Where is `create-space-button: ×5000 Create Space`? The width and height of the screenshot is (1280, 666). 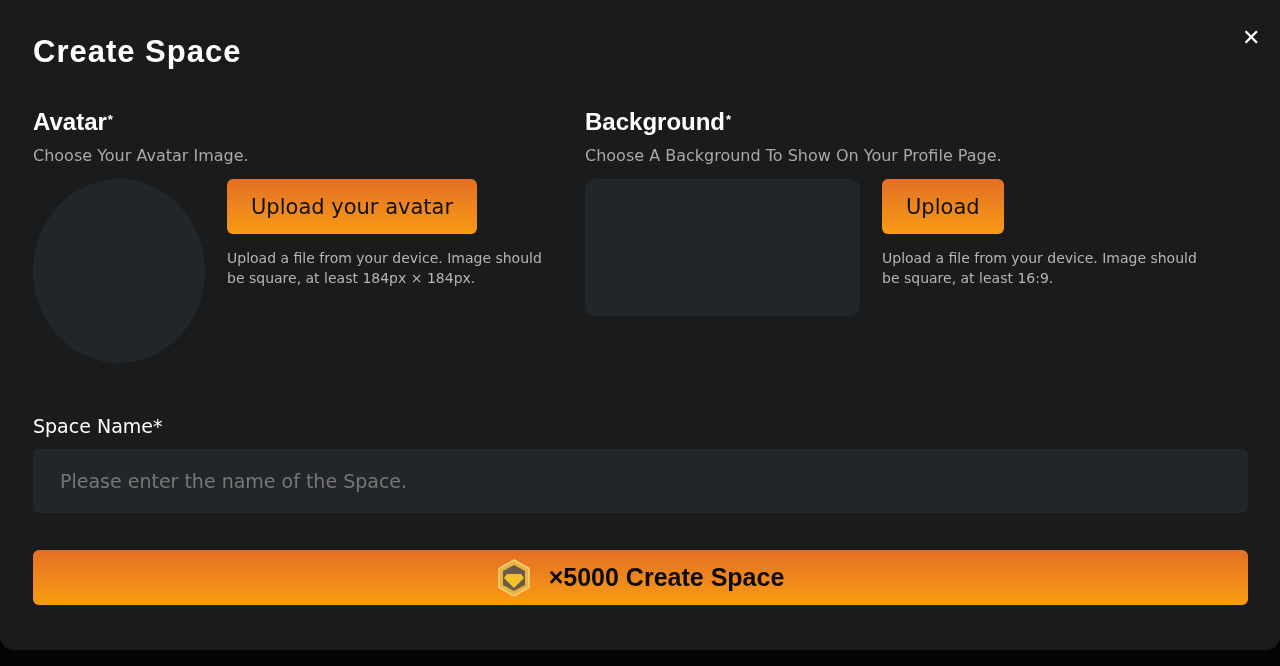 create-space-button: ×5000 Create Space is located at coordinates (640, 577).